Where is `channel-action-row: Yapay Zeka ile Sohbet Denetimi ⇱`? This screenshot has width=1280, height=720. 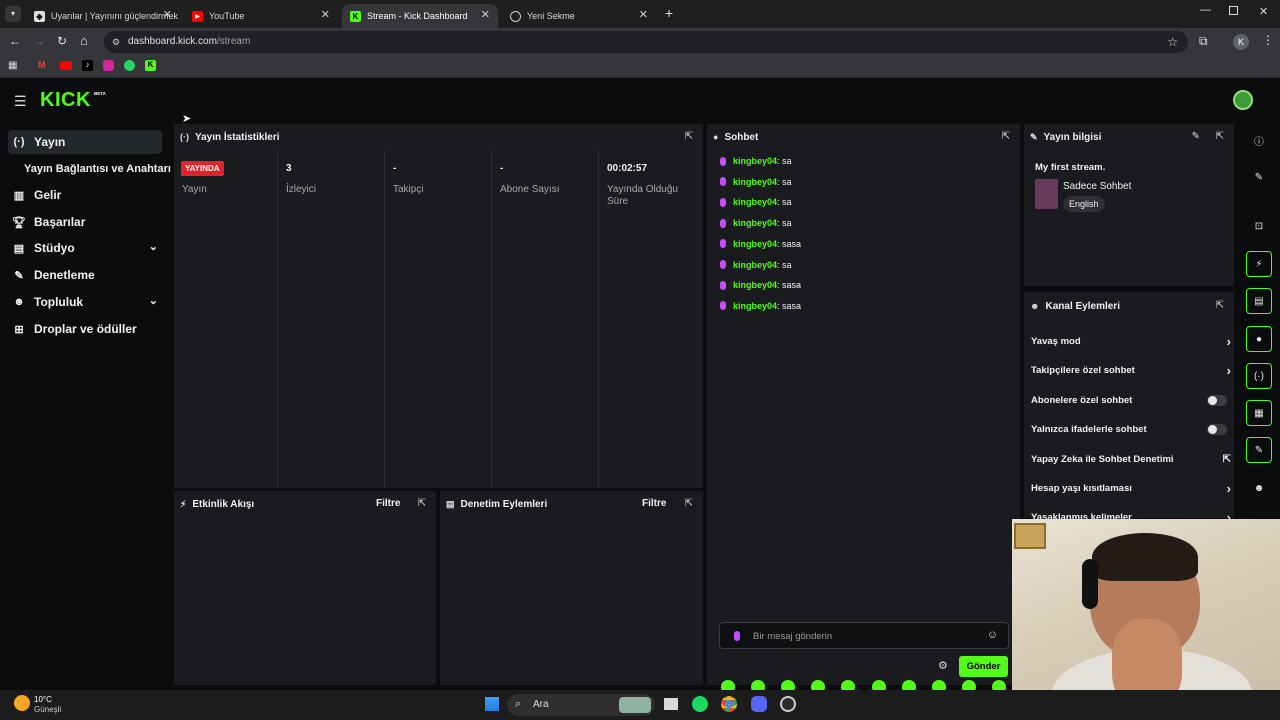
channel-action-row: Yapay Zeka ile Sohbet Denetimi ⇱ is located at coordinates (1131, 459).